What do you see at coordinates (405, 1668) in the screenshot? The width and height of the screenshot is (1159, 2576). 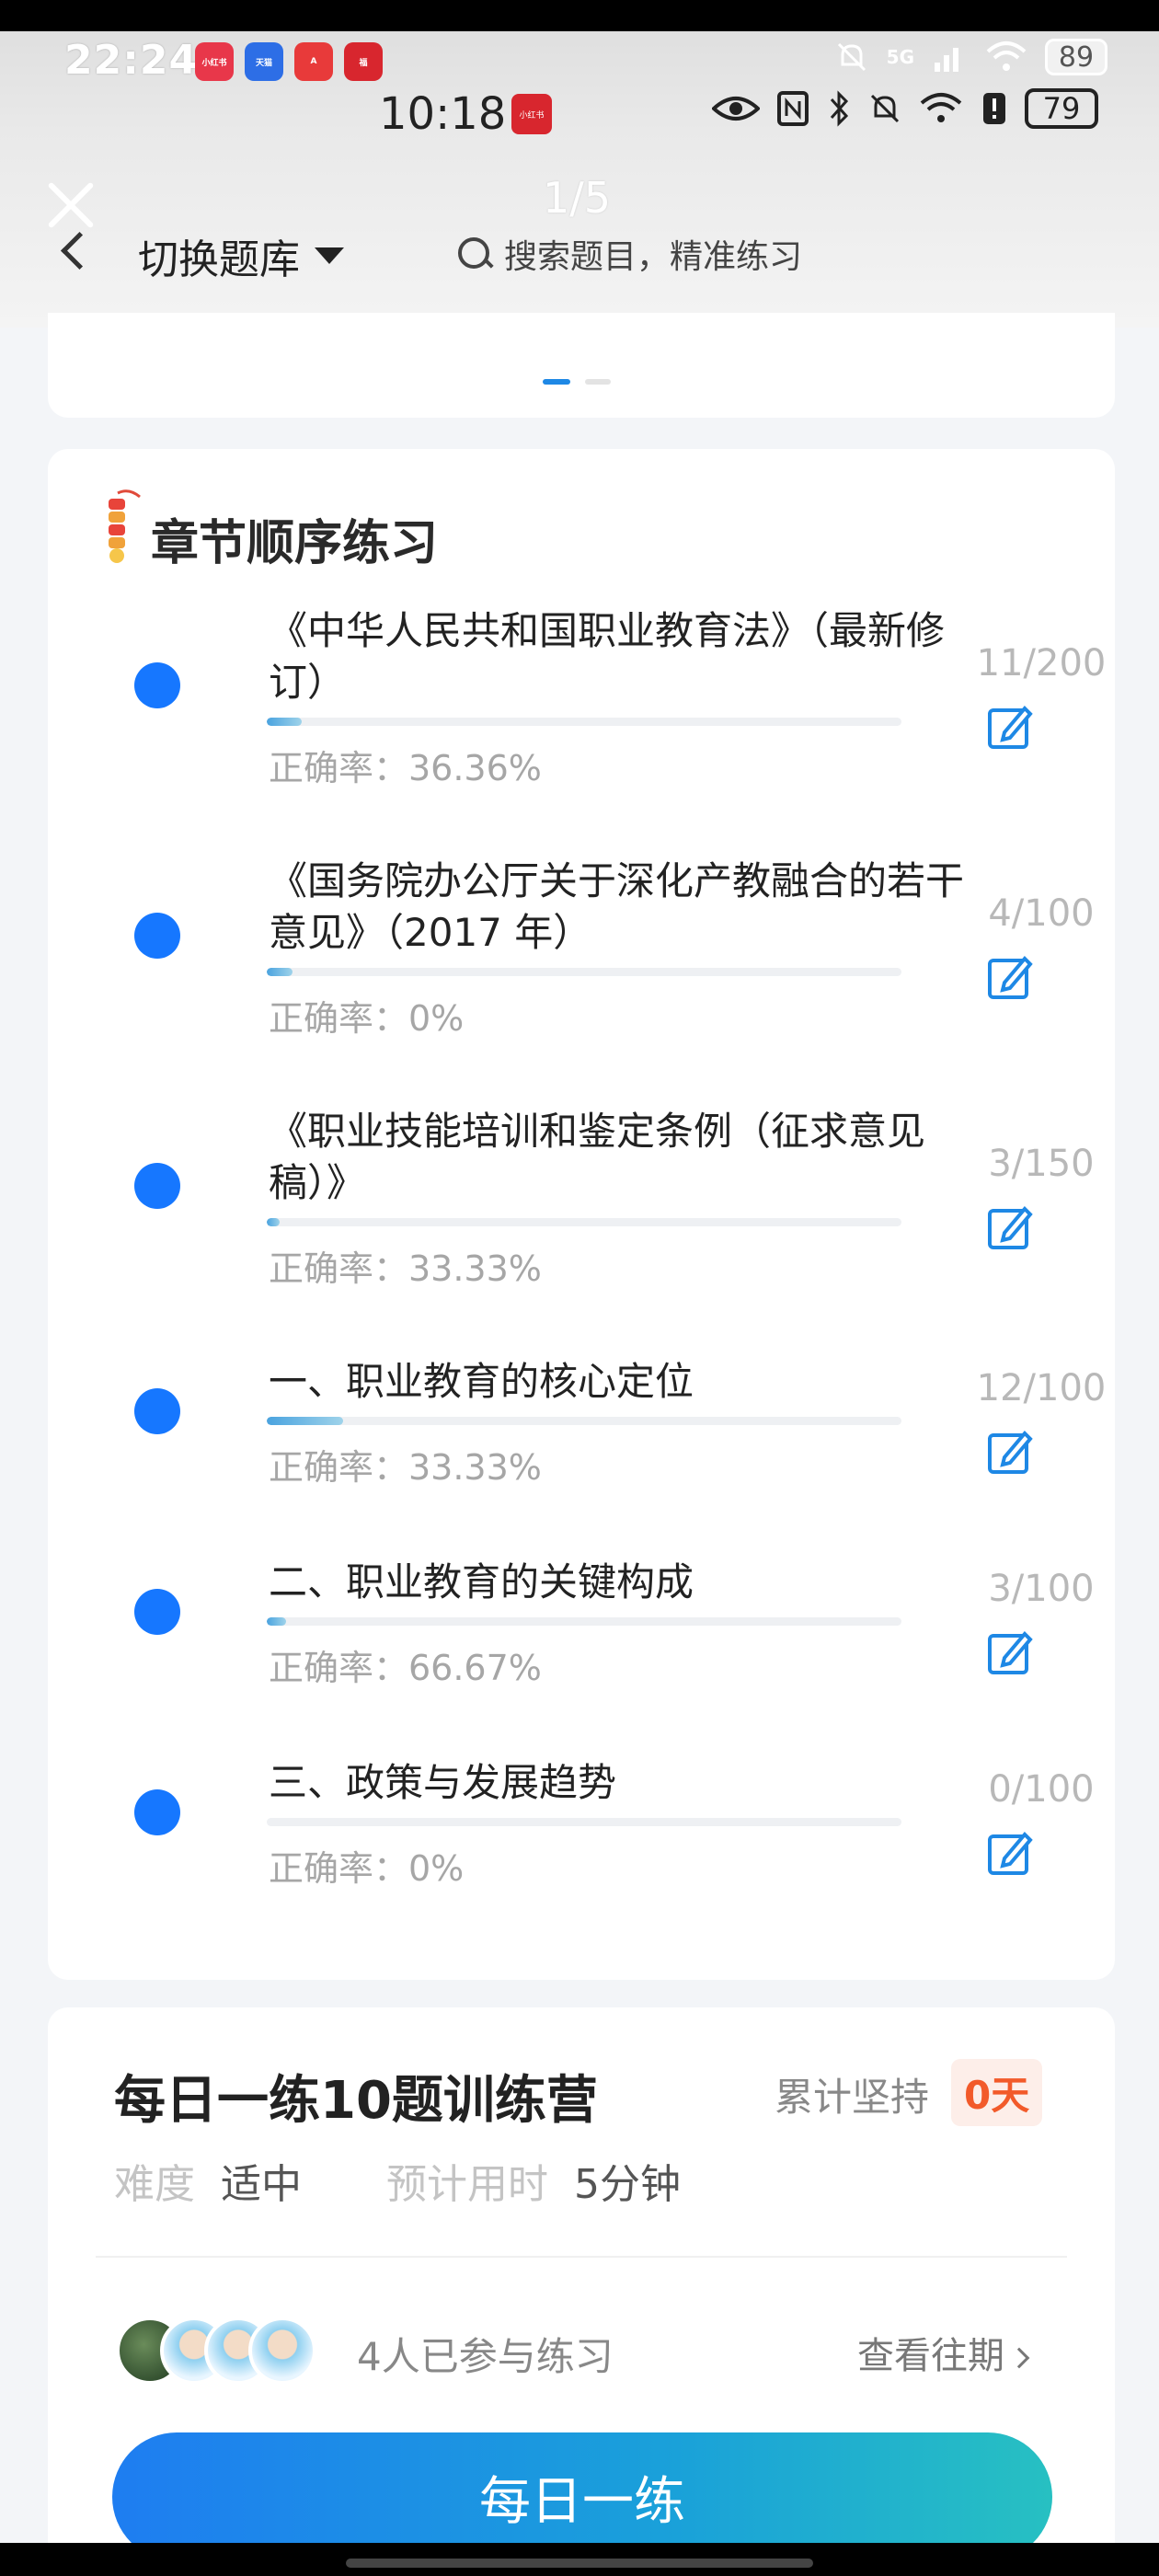 I see `accuracy-rate: 正确率：66.67%` at bounding box center [405, 1668].